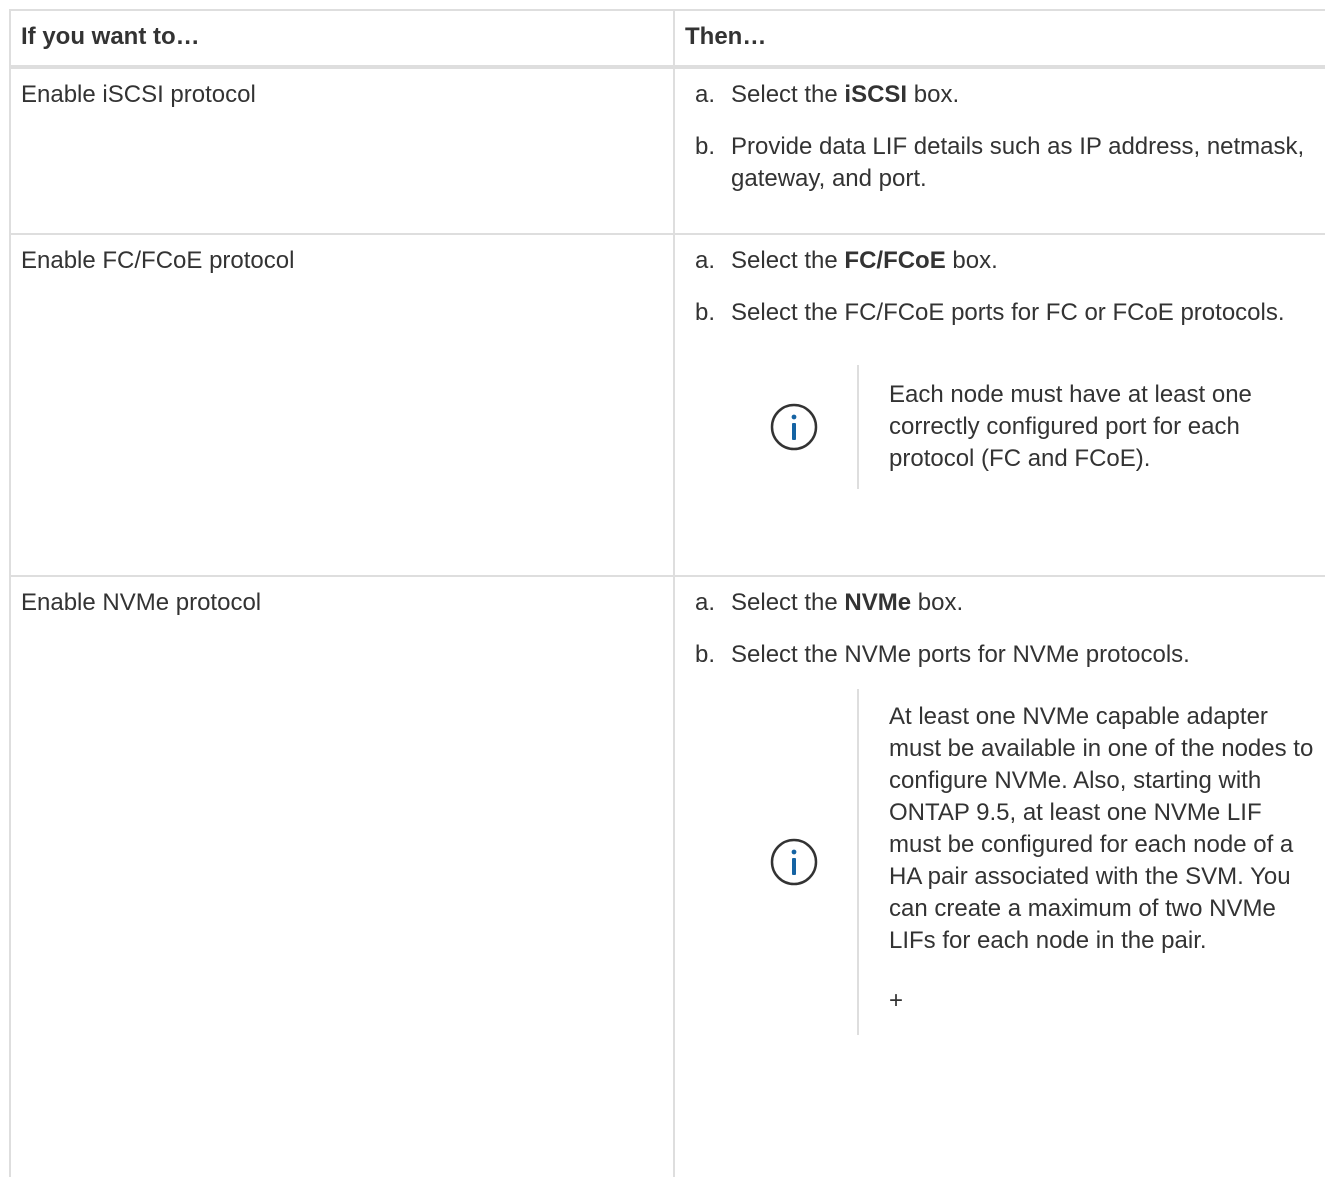 The width and height of the screenshot is (1325, 1179). What do you see at coordinates (1000, 95) in the screenshot?
I see `step-item: a. Select the iSCSI box.` at bounding box center [1000, 95].